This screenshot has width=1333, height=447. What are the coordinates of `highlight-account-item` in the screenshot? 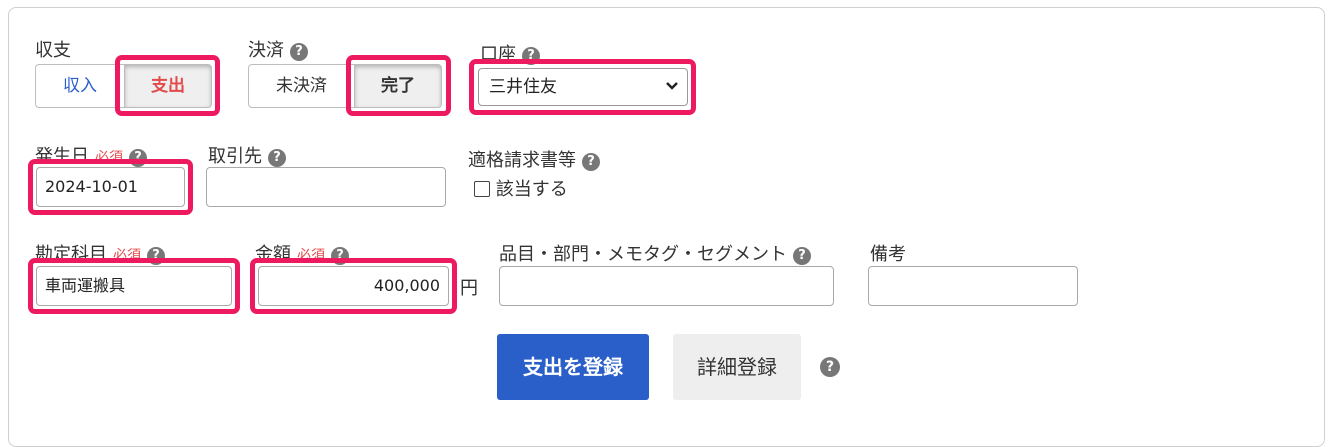 It's located at (134, 286).